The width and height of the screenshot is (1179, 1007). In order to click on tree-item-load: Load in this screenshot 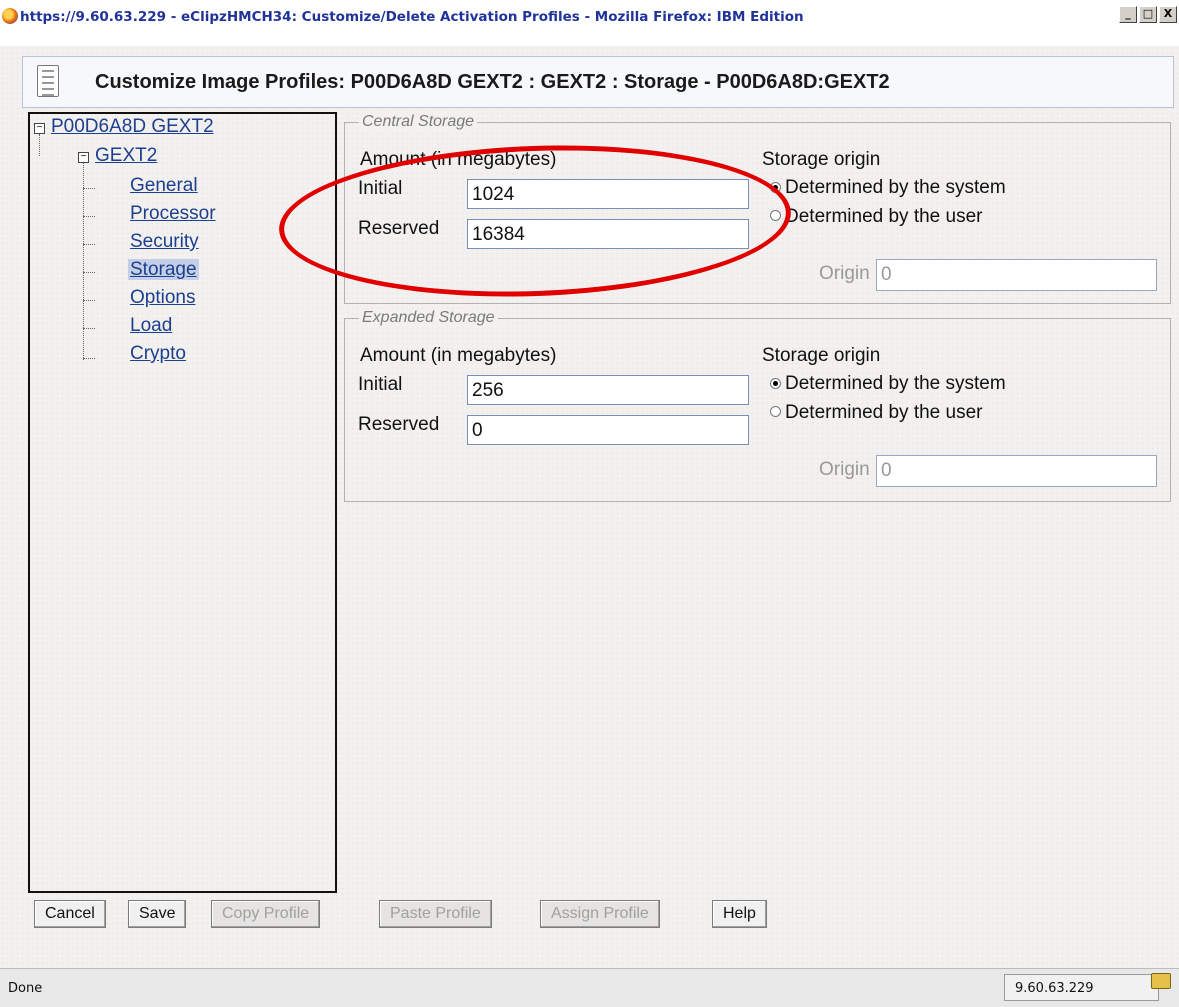, I will do `click(151, 326)`.